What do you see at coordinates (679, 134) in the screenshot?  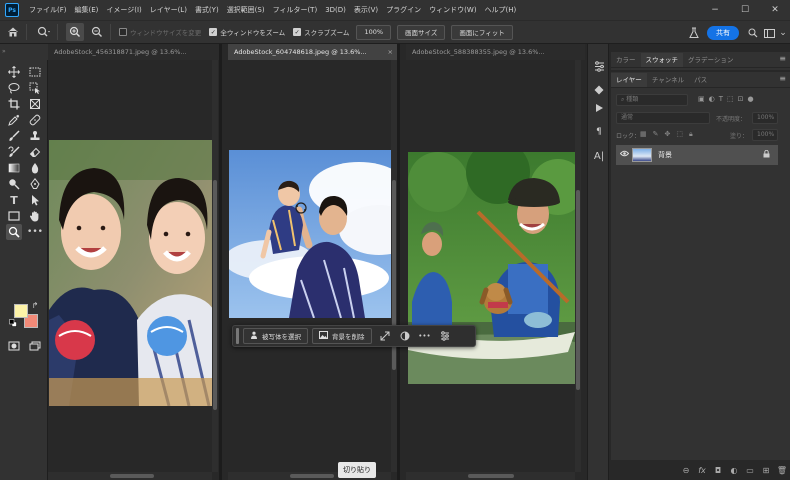 I see `artboard-lock-icon: ⬚` at bounding box center [679, 134].